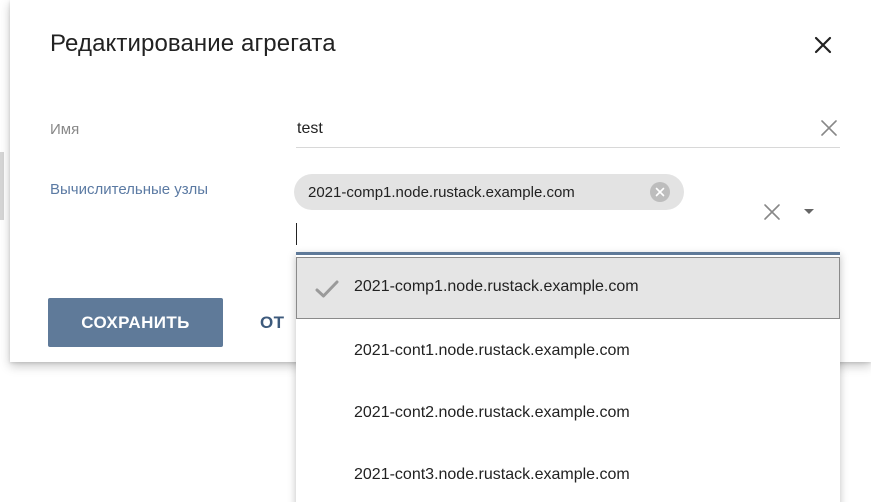 This screenshot has width=871, height=502. What do you see at coordinates (135, 322) in the screenshot?
I see `save-button: СОХРАНИТЬ` at bounding box center [135, 322].